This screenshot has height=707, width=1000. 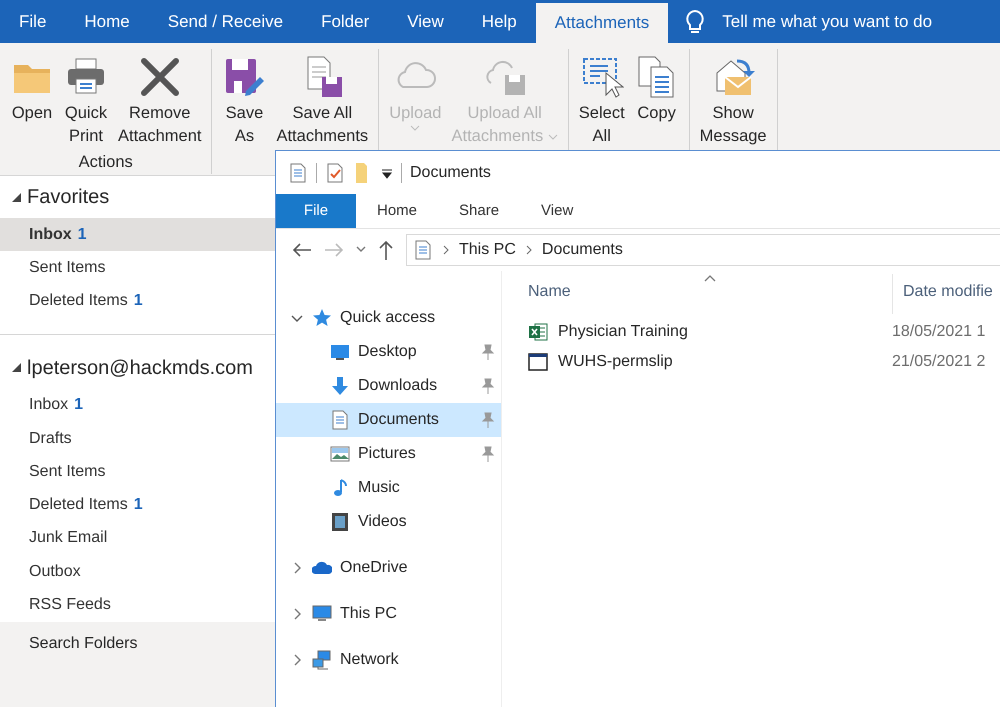 I want to click on file-date: 18/05/2021 1, so click(x=939, y=332).